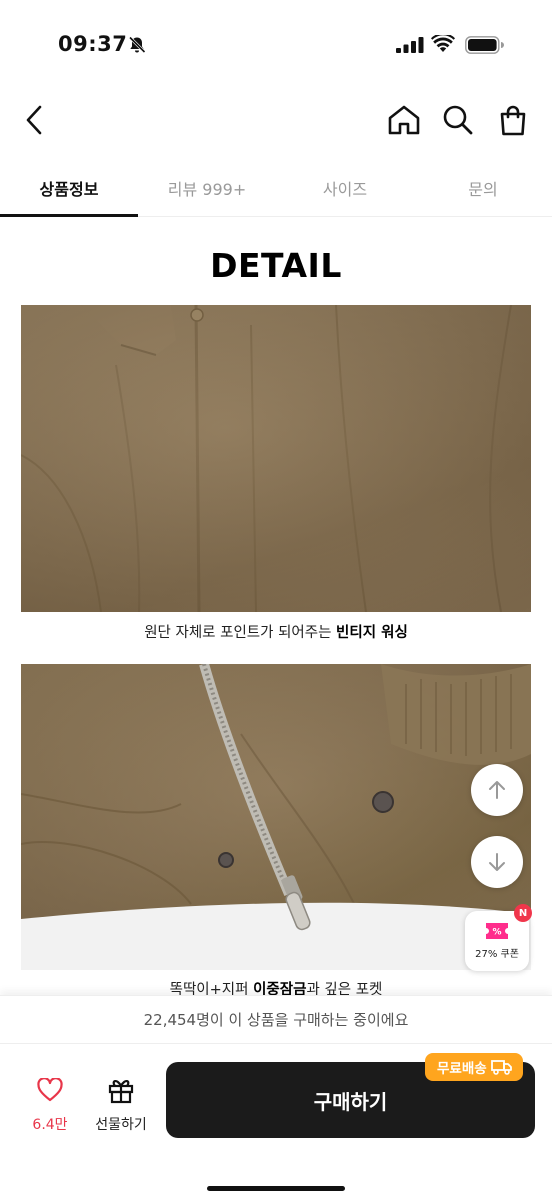  I want to click on arrow-up-icon, so click(497, 790).